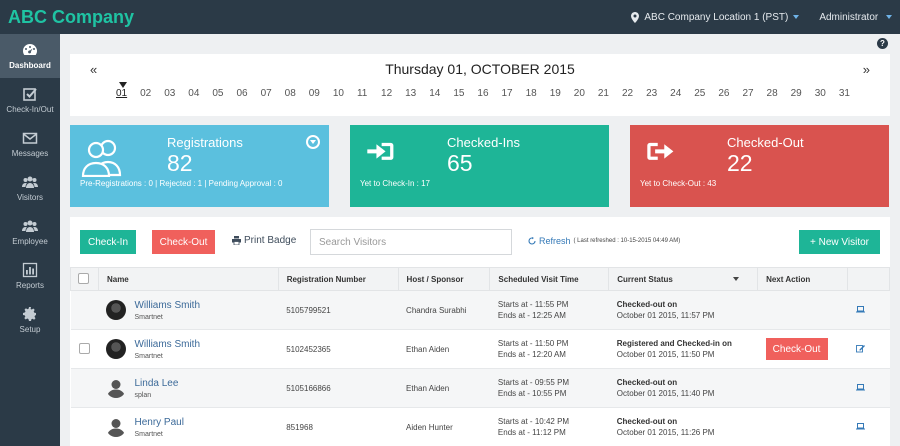 The height and width of the screenshot is (446, 900). I want to click on sidebar-item-reports: Reports, so click(30, 276).